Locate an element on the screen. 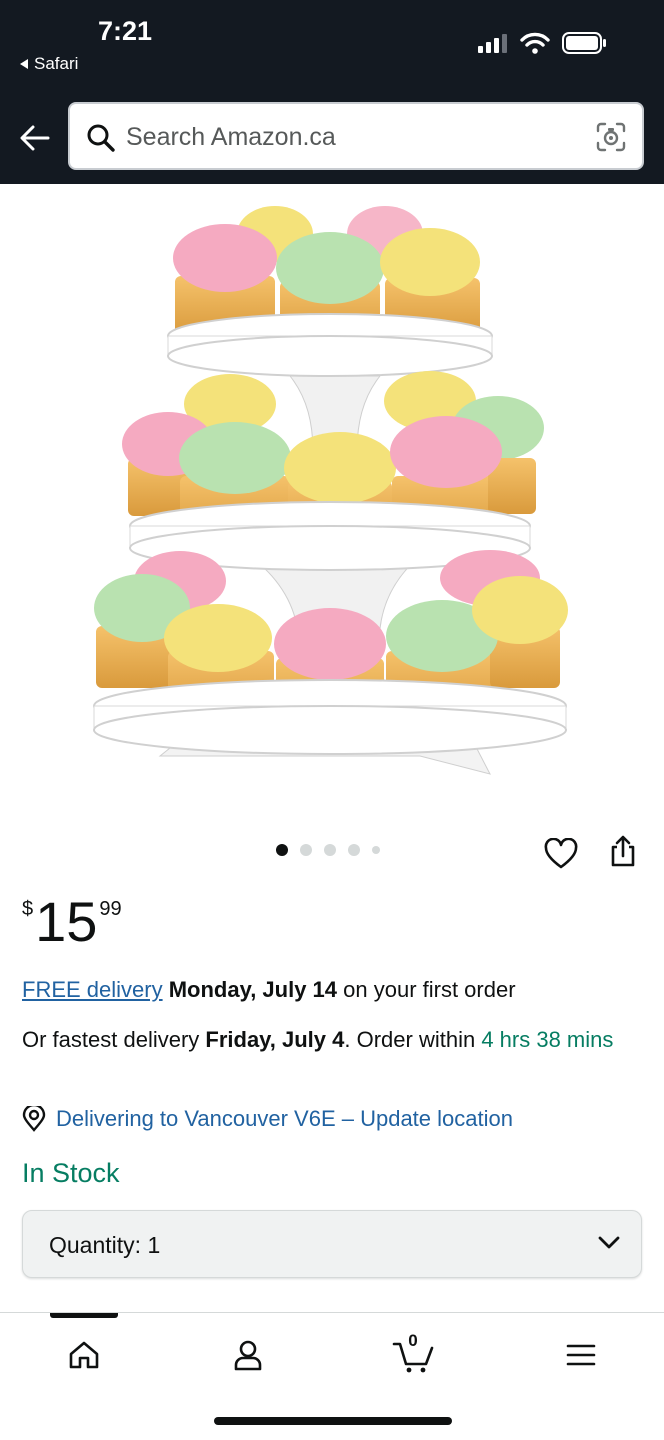 This screenshot has width=664, height=1440. quantity-selector: Quantity: 1 is located at coordinates (332, 1244).